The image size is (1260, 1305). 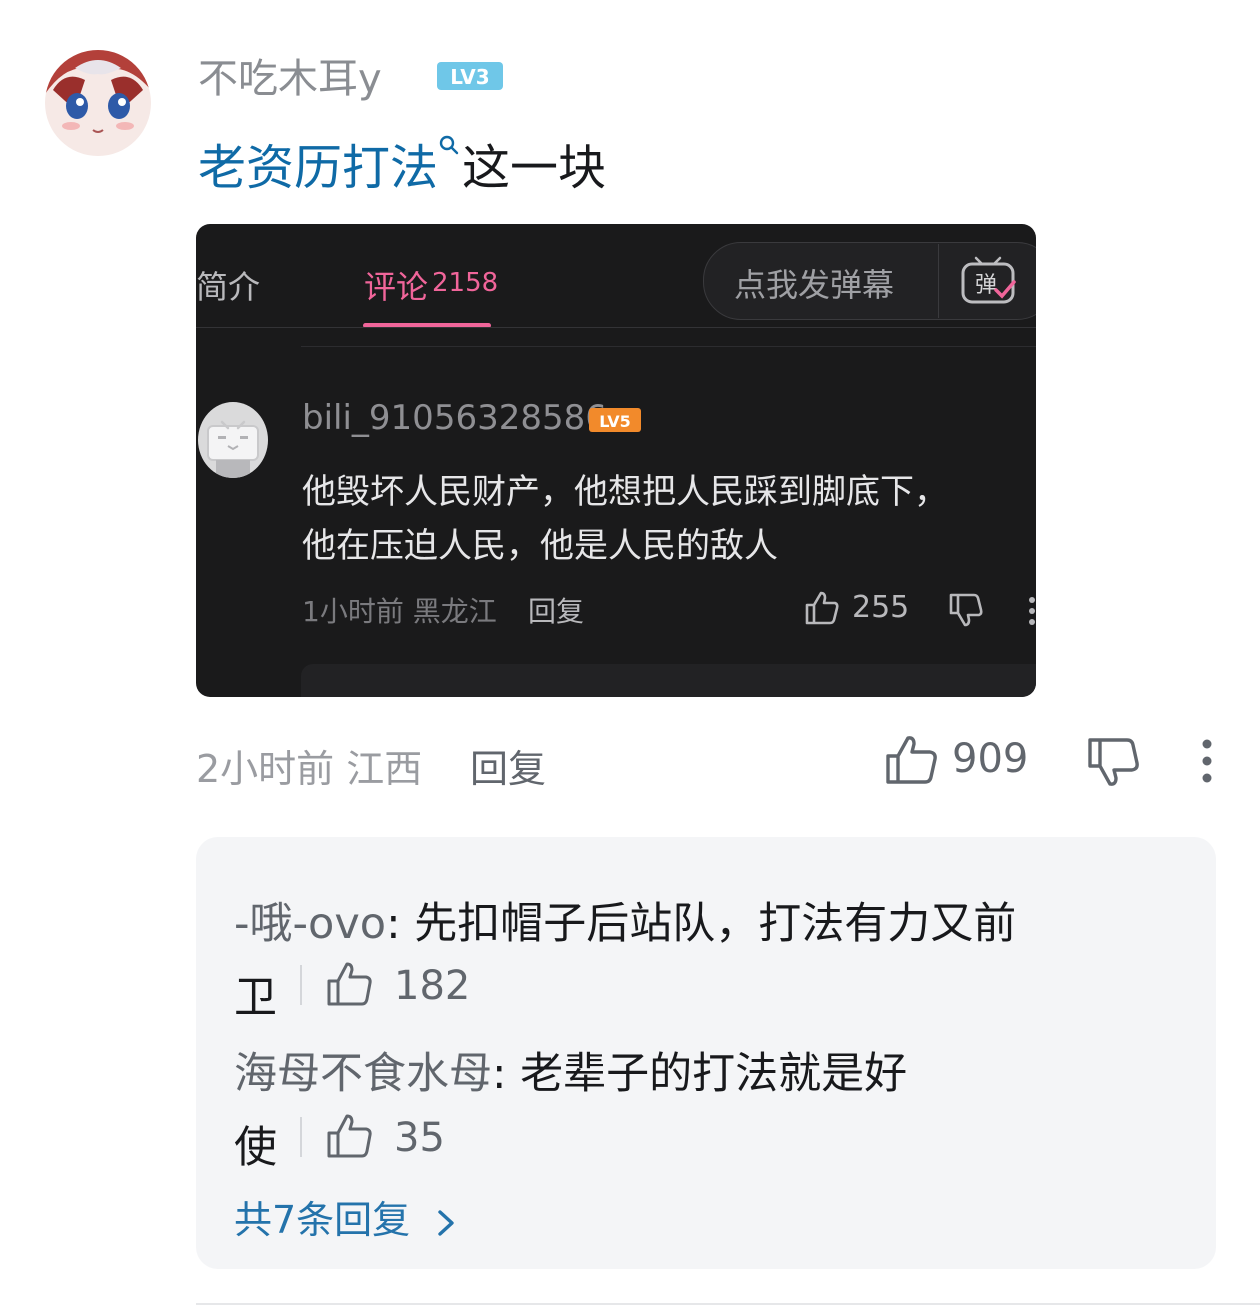 I want to click on shot-divider-thin, so click(x=668, y=346).